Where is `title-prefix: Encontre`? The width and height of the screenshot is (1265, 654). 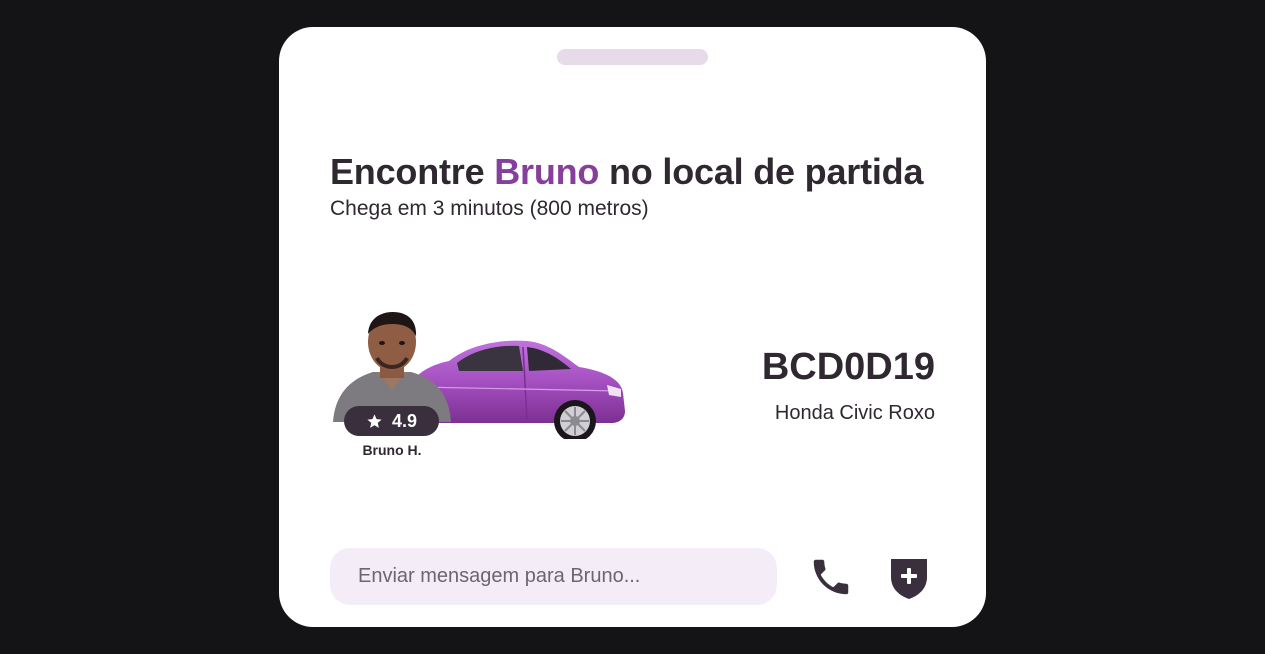
title-prefix: Encontre is located at coordinates (412, 171).